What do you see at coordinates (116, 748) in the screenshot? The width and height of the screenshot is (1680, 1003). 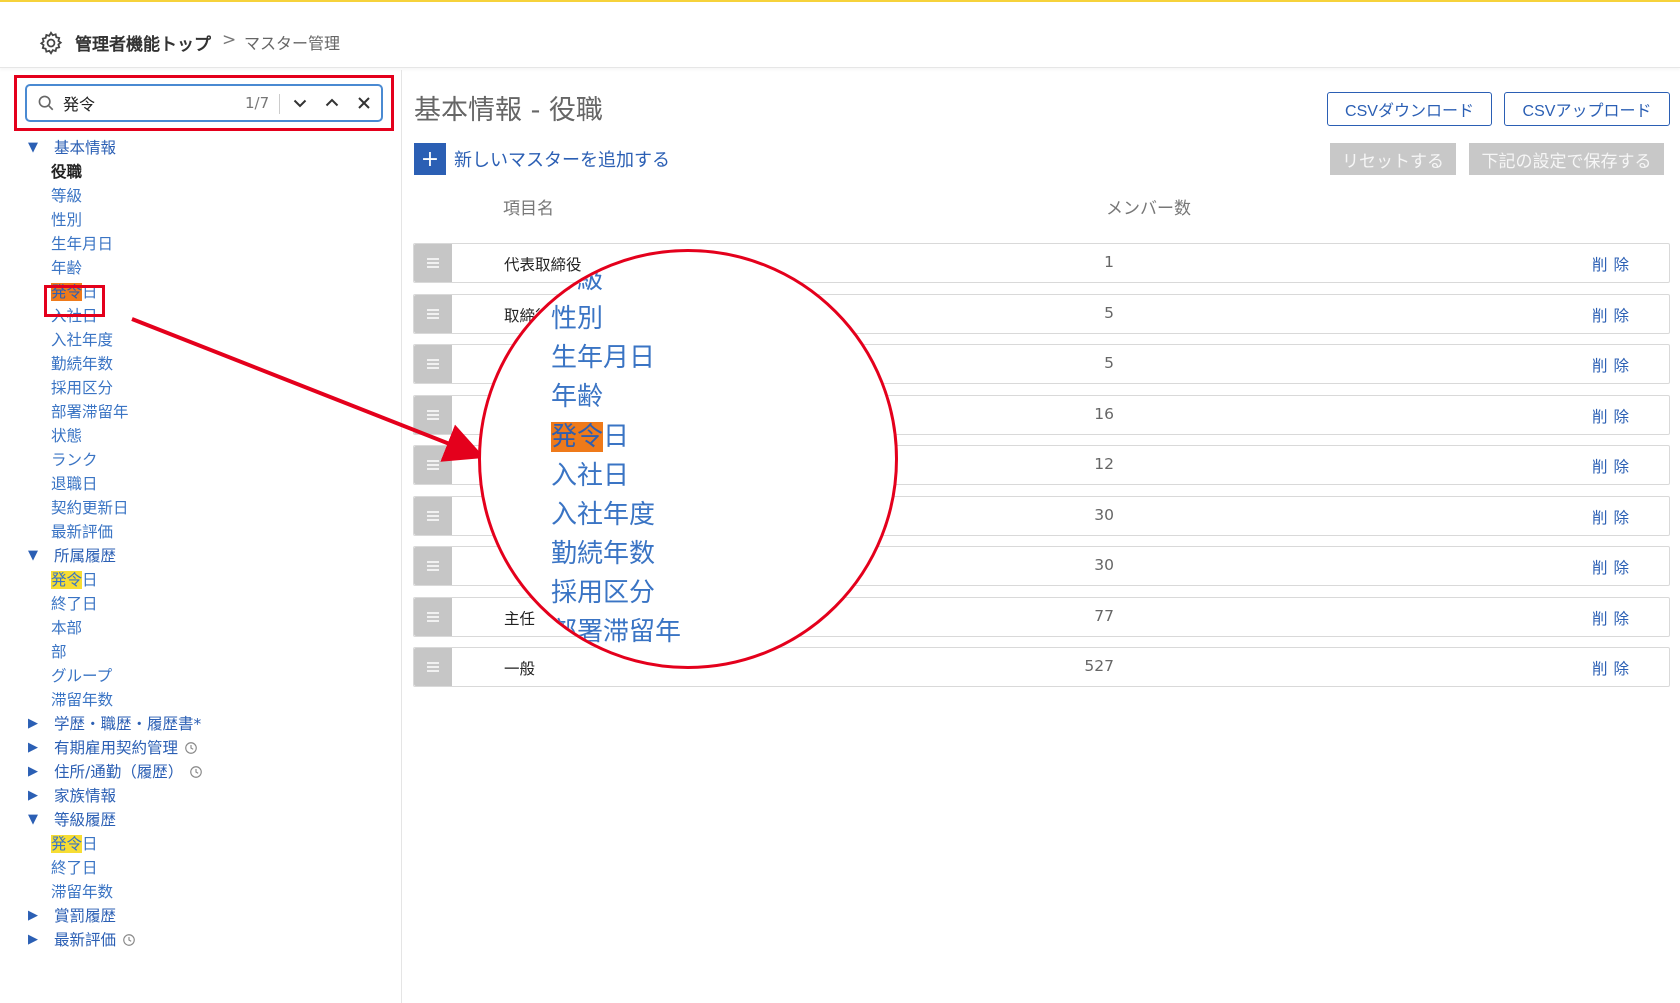 I see `tree-group-label-text: 有期雇用契約管理` at bounding box center [116, 748].